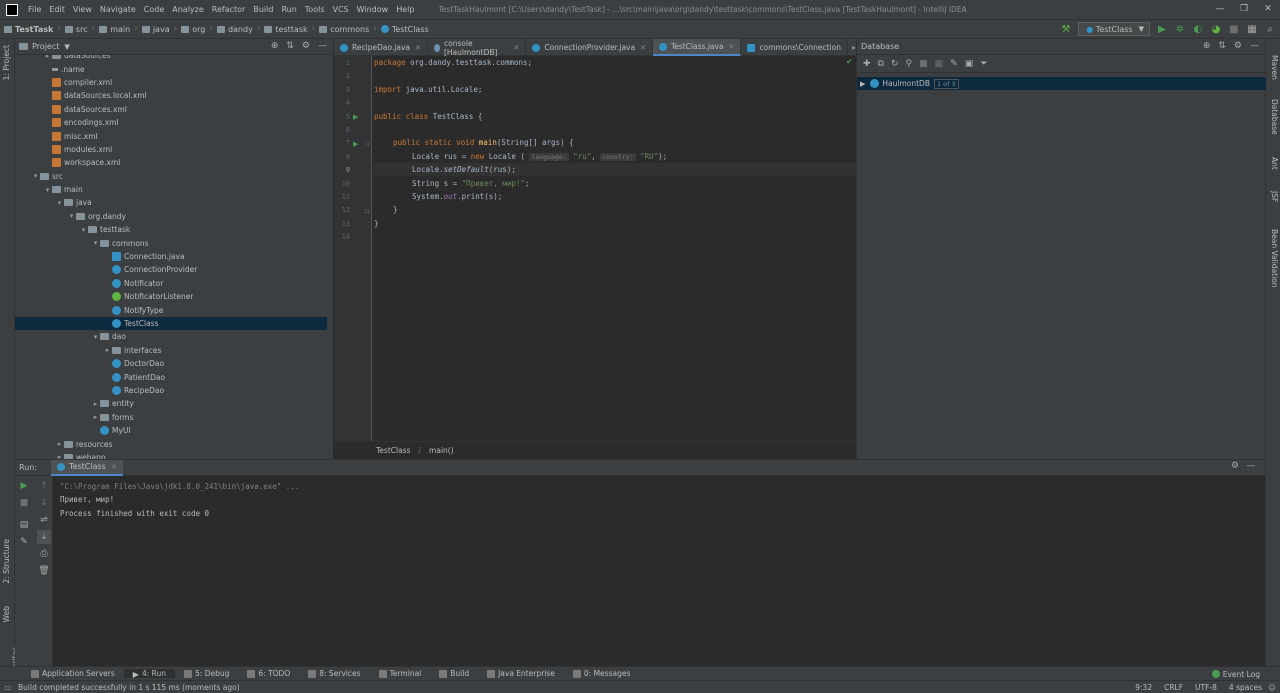 The image size is (1280, 693). Describe the element at coordinates (1207, 46) in the screenshot. I see `locate-icon: ⊕` at that location.